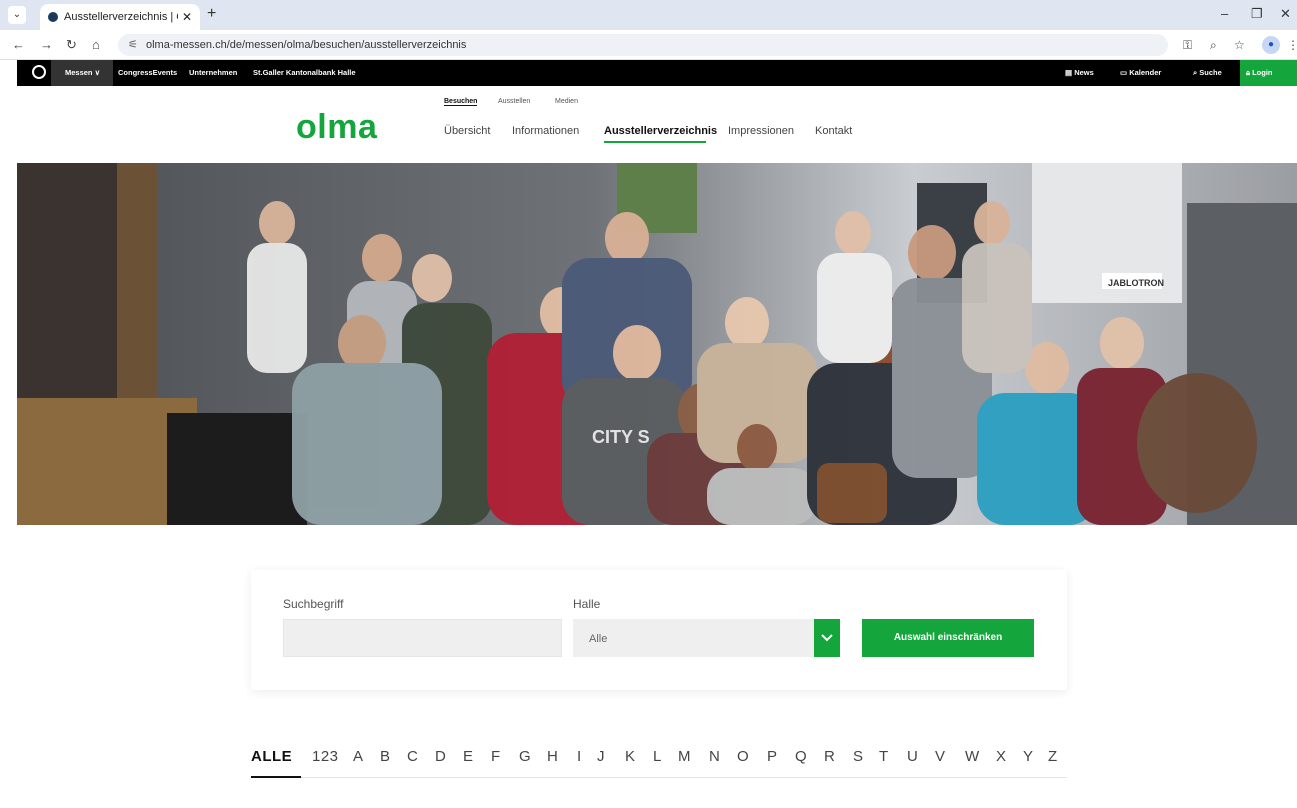 This screenshot has width=1297, height=808. Describe the element at coordinates (1213, 45) in the screenshot. I see `zoom-icon: ⌕` at that location.